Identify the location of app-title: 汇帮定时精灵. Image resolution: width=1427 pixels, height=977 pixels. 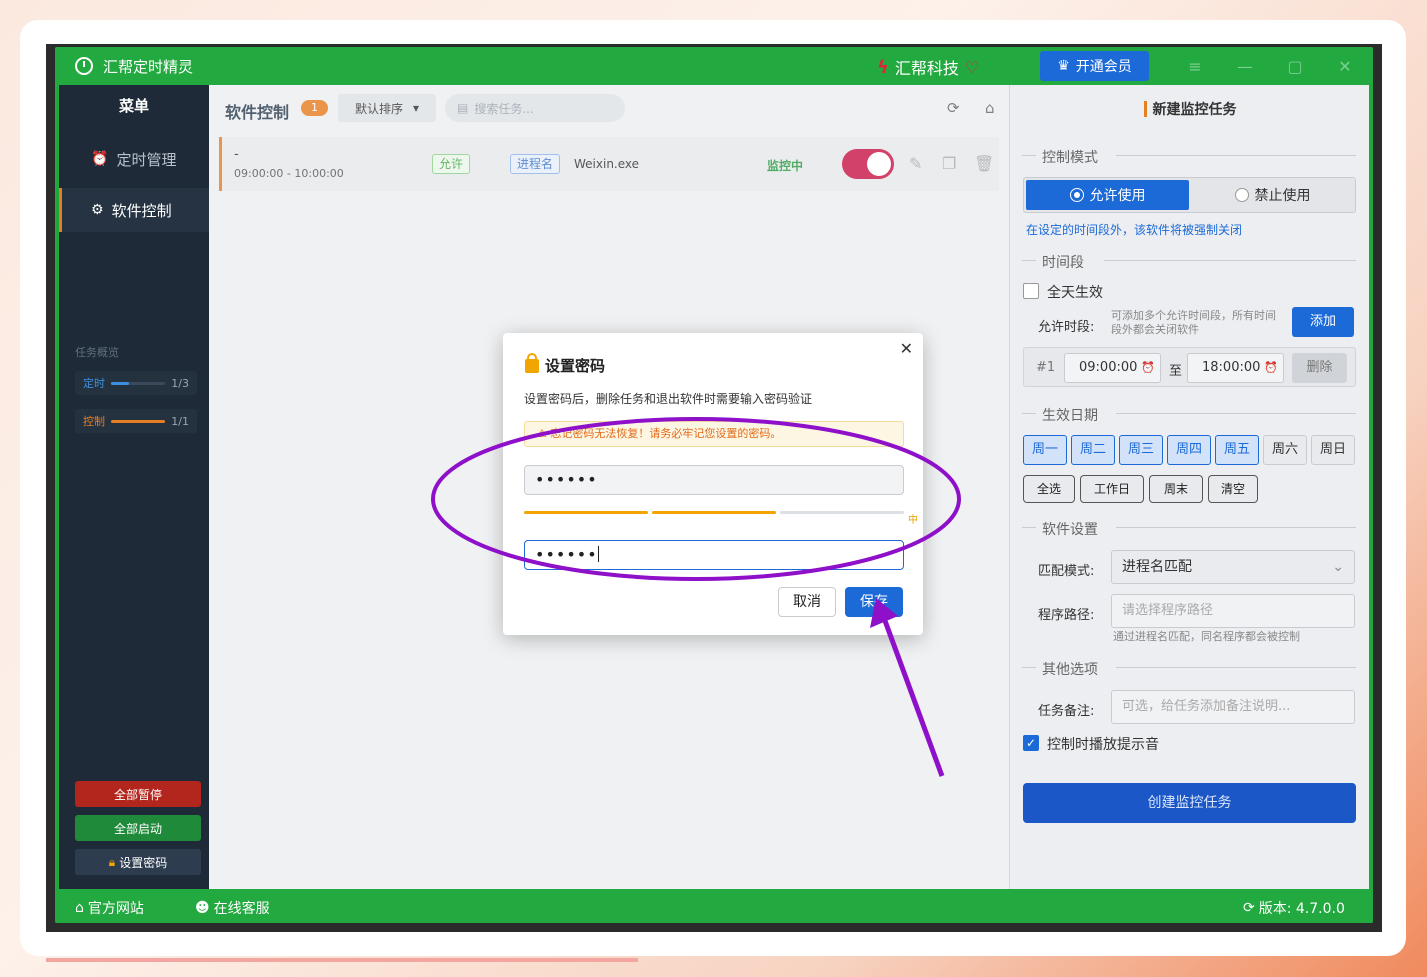
(148, 67).